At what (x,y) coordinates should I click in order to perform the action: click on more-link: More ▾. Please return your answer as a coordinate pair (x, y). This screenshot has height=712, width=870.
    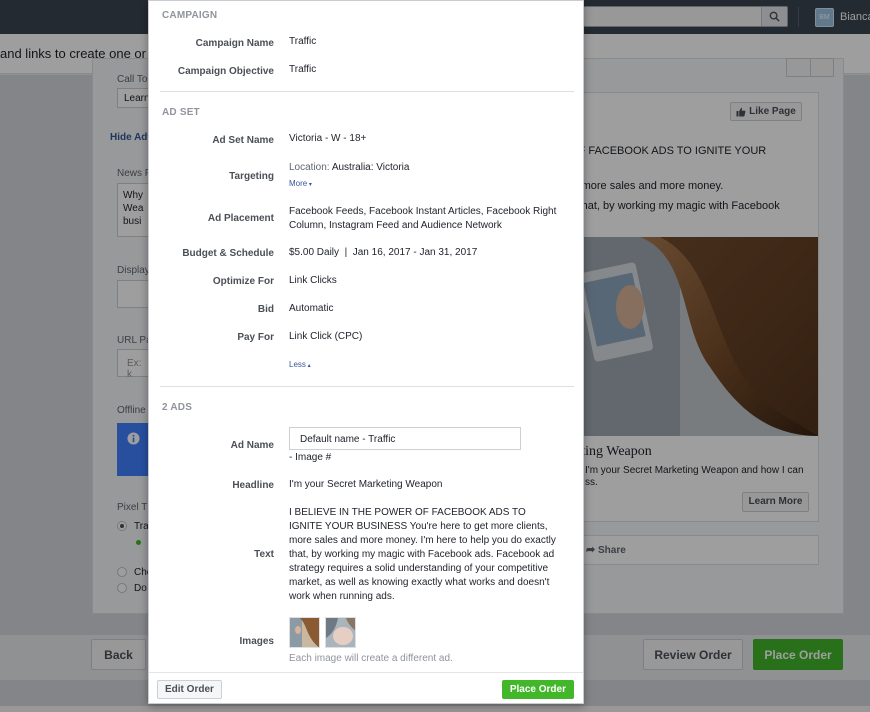
    Looking at the image, I should click on (300, 183).